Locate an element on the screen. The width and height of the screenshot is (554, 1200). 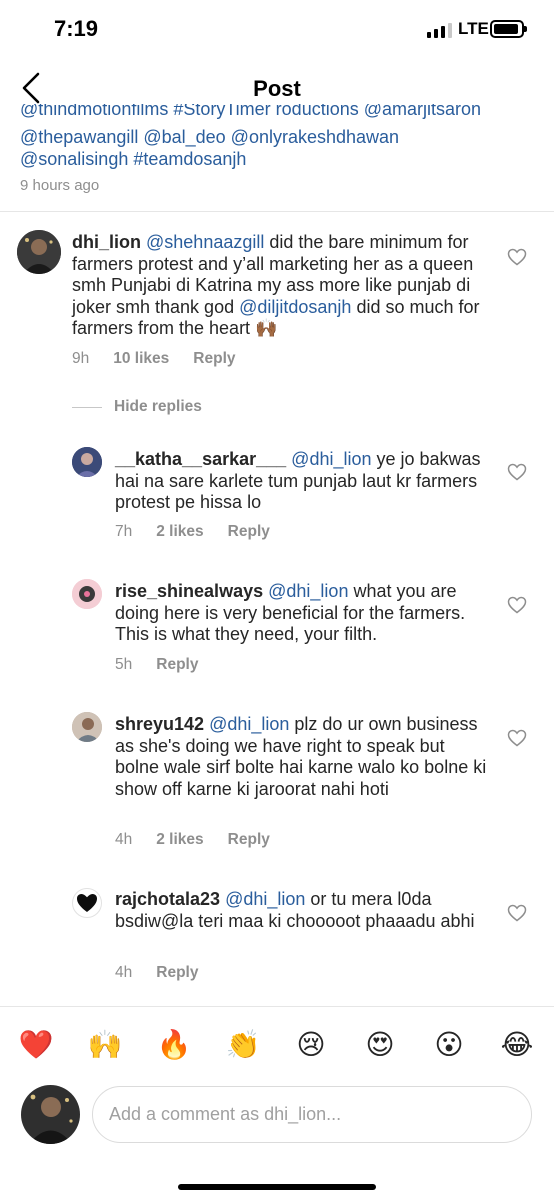
raising-hands-emoji-button: 🙌 is located at coordinates (105, 1045).